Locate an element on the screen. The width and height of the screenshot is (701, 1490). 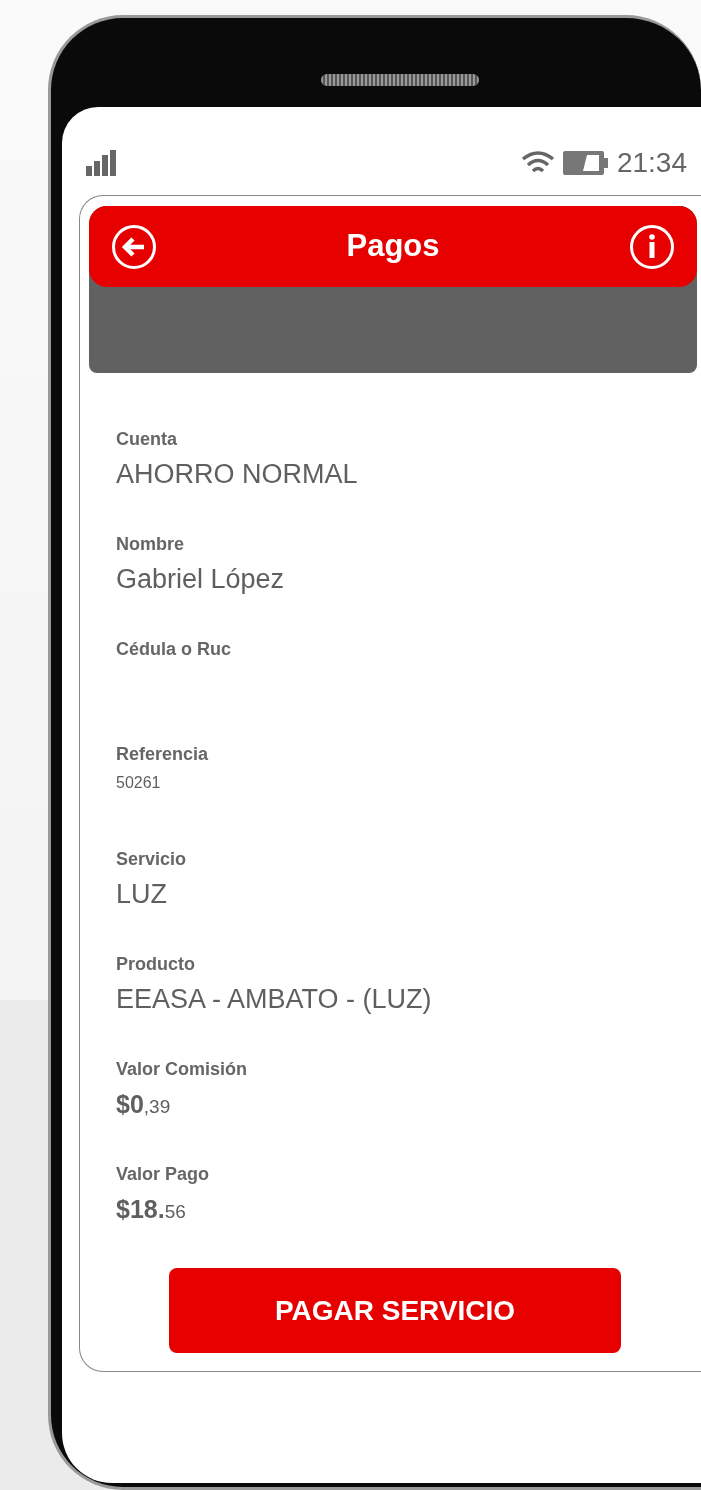
field-value: Gabriel López is located at coordinates (201, 579).